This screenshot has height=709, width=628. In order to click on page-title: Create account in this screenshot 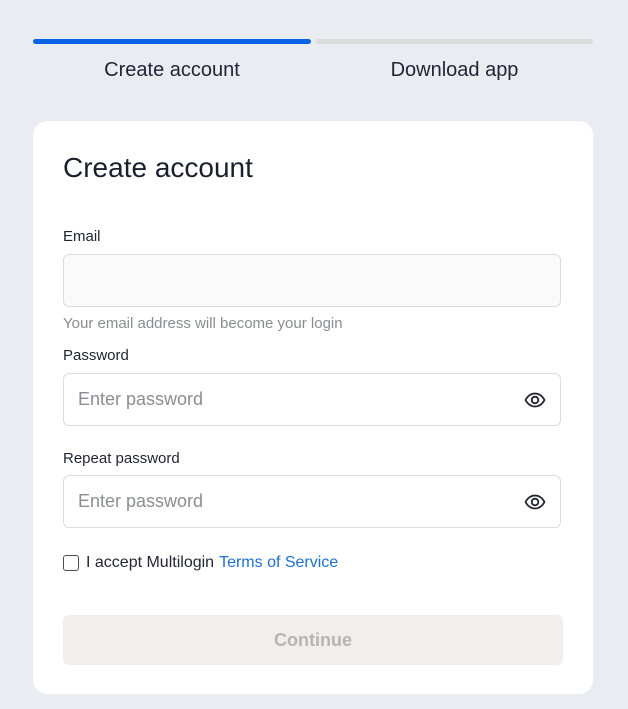, I will do `click(158, 167)`.